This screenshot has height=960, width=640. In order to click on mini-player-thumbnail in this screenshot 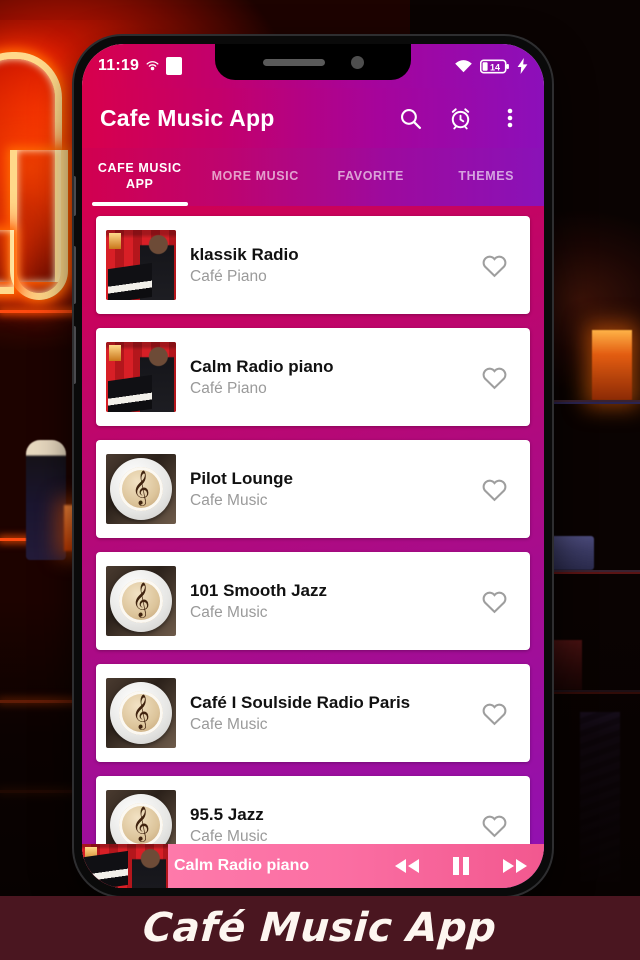, I will do `click(125, 866)`.